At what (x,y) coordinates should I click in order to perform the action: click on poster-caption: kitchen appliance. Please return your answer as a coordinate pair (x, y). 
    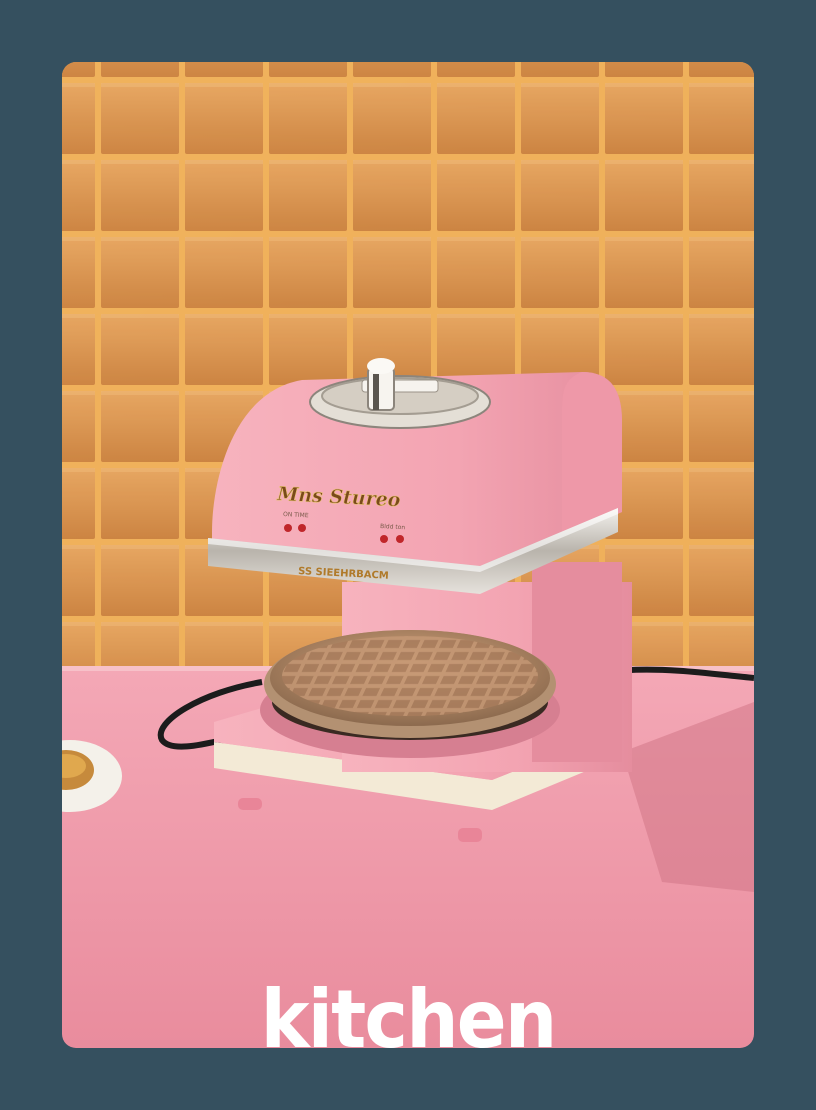
    Looking at the image, I should click on (409, 1011).